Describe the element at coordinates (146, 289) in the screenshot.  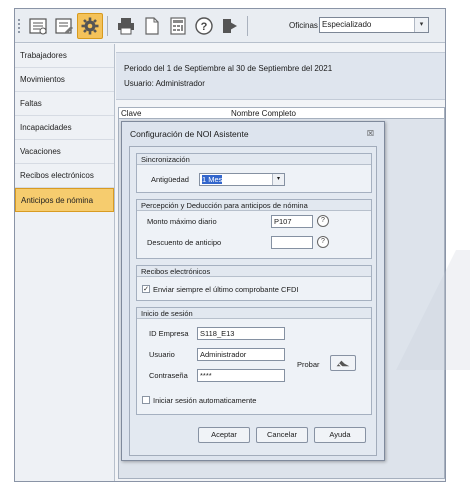
I see `enviar-checkbox: ✓` at that location.